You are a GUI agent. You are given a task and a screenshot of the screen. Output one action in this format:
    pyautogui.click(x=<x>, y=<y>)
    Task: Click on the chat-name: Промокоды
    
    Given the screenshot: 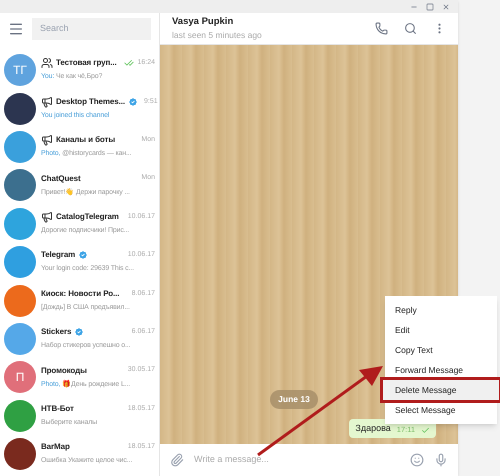 What is the action you would take?
    pyautogui.click(x=64, y=370)
    